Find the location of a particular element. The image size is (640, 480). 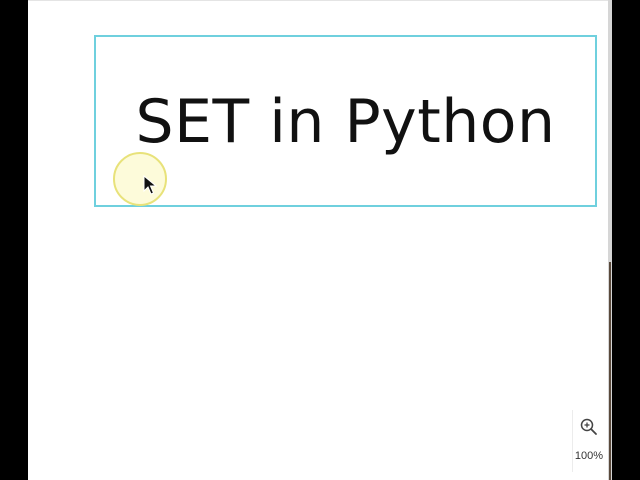

zoom-control: 100% is located at coordinates (588, 441).